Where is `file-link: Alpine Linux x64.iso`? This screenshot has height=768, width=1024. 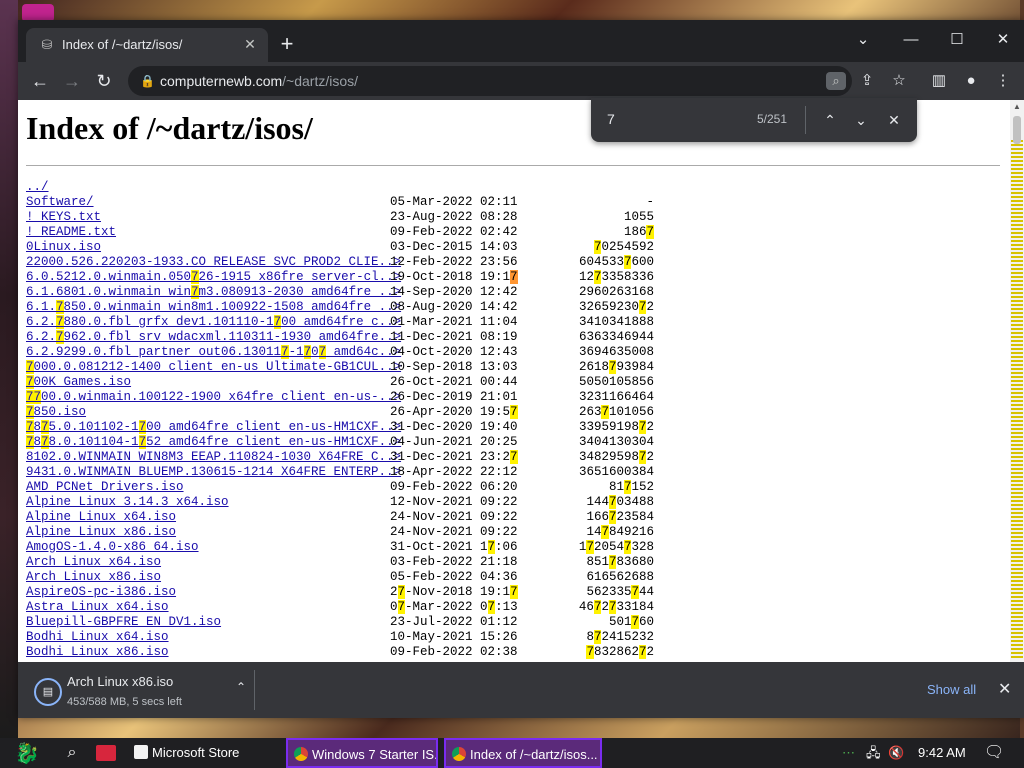 file-link: Alpine Linux x64.iso is located at coordinates (101, 517).